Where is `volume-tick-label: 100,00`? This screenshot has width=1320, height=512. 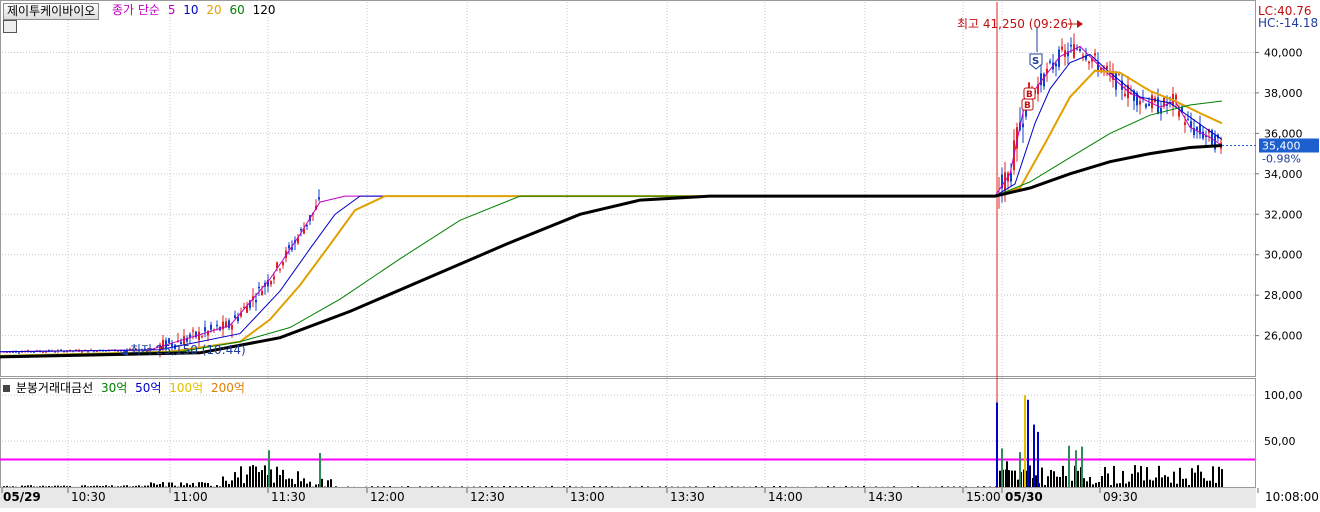
volume-tick-label: 100,00 is located at coordinates (1283, 395).